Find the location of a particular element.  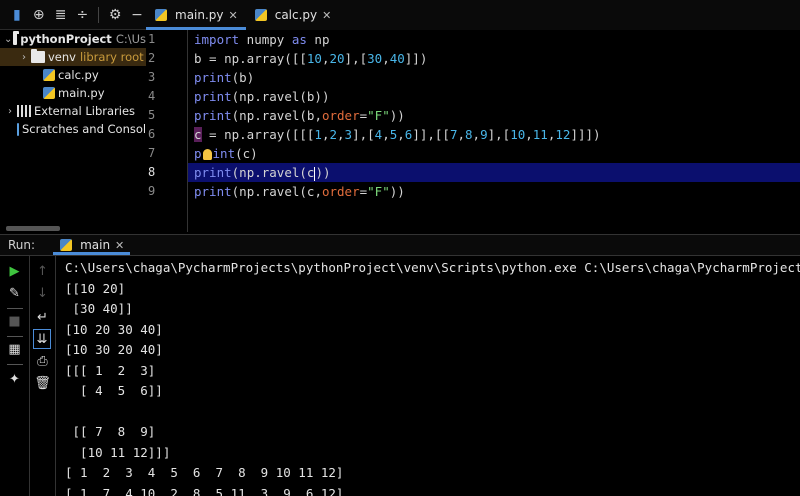

run-tab-main: main ✕ is located at coordinates (92, 245).